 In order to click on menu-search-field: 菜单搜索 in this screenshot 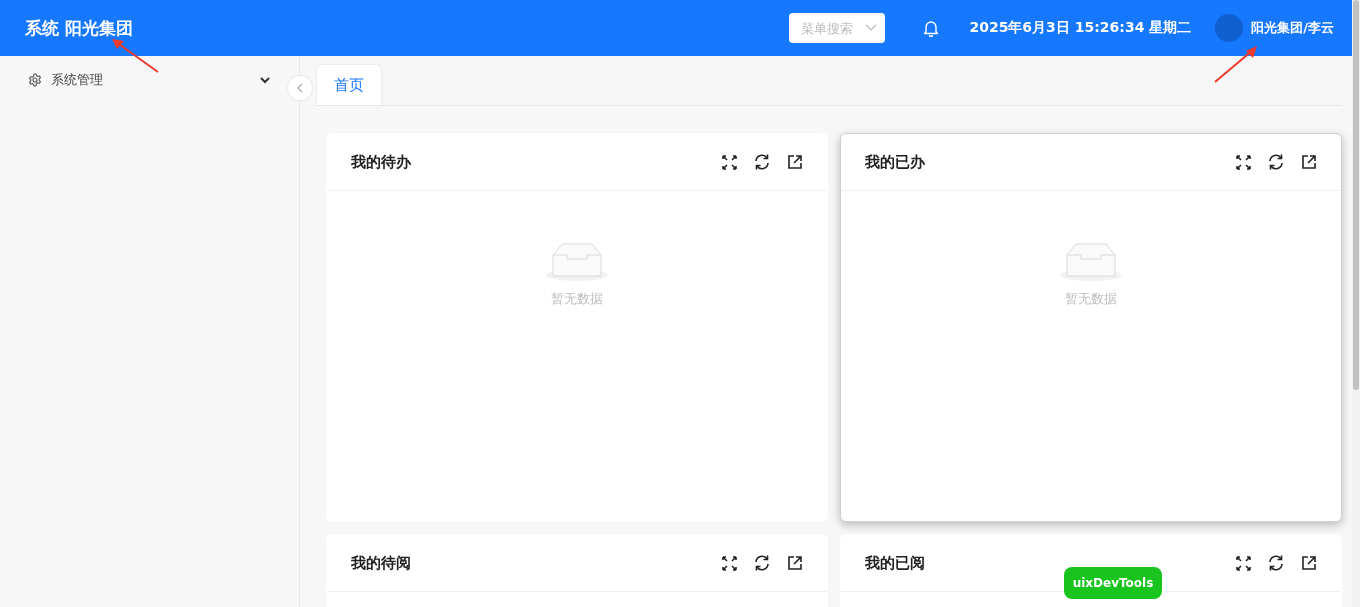, I will do `click(837, 28)`.